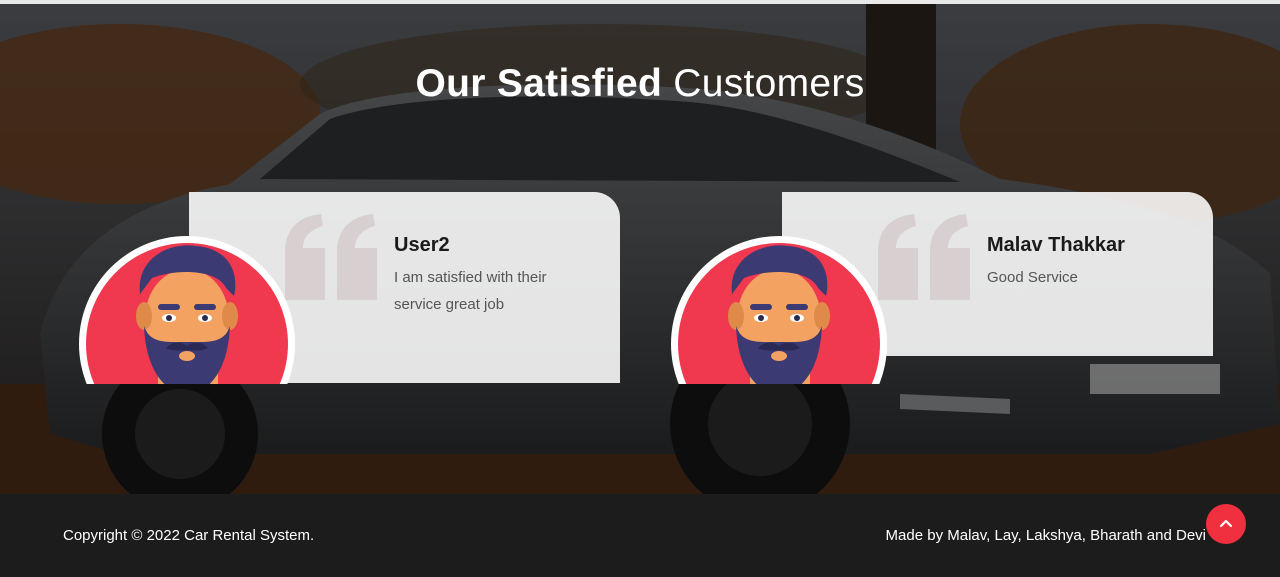 This screenshot has height=577, width=1280. I want to click on testimonial-name: User2, so click(422, 245).